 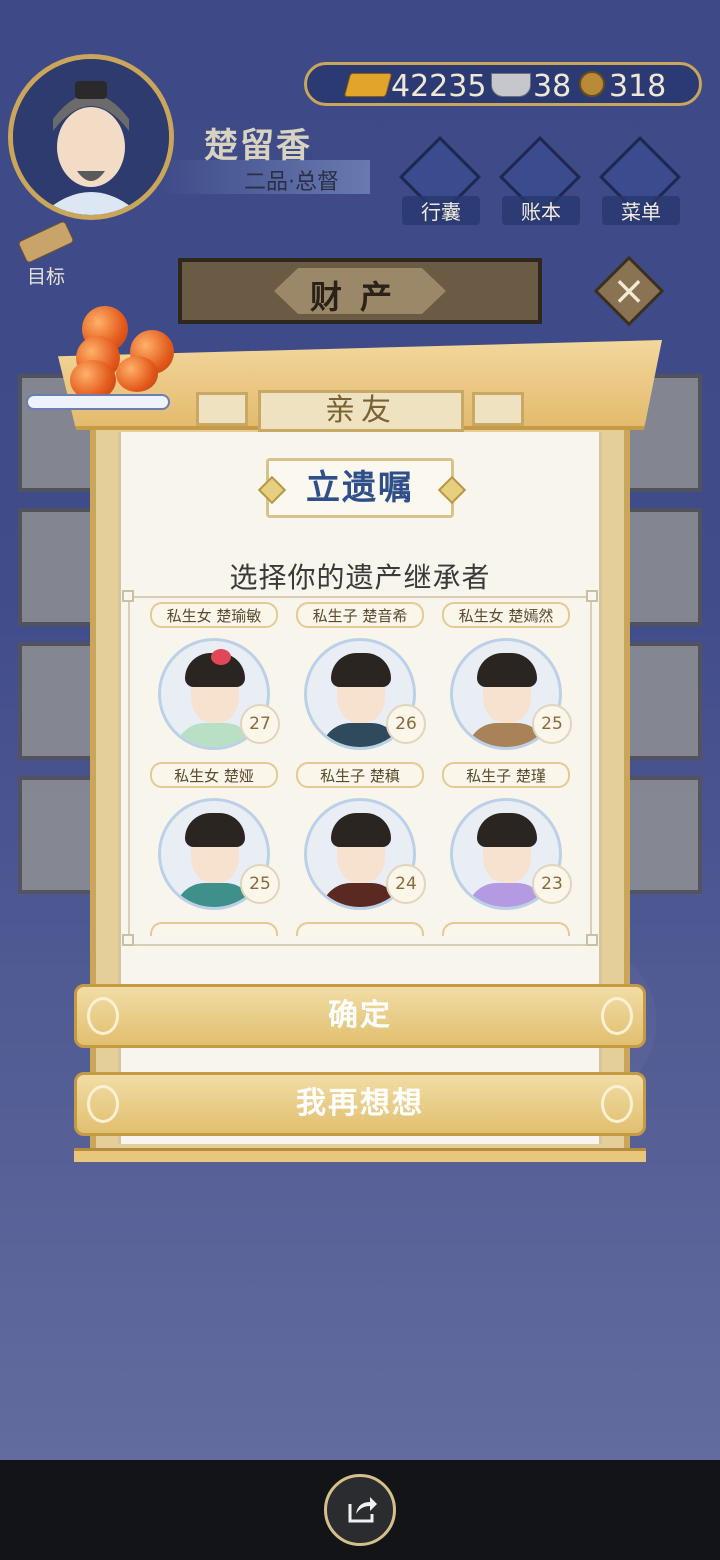 I want to click on ledger-button: 账本, so click(x=540, y=180).